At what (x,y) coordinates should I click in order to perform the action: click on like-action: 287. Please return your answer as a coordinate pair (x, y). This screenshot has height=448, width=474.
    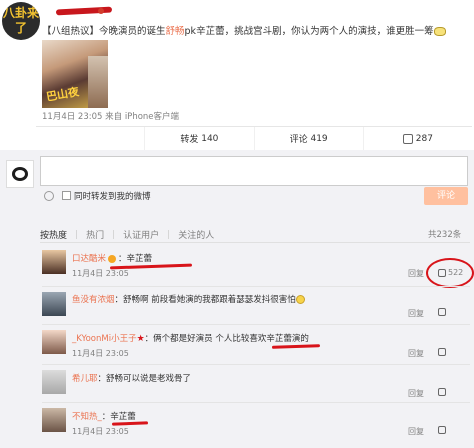
    Looking at the image, I should click on (418, 138).